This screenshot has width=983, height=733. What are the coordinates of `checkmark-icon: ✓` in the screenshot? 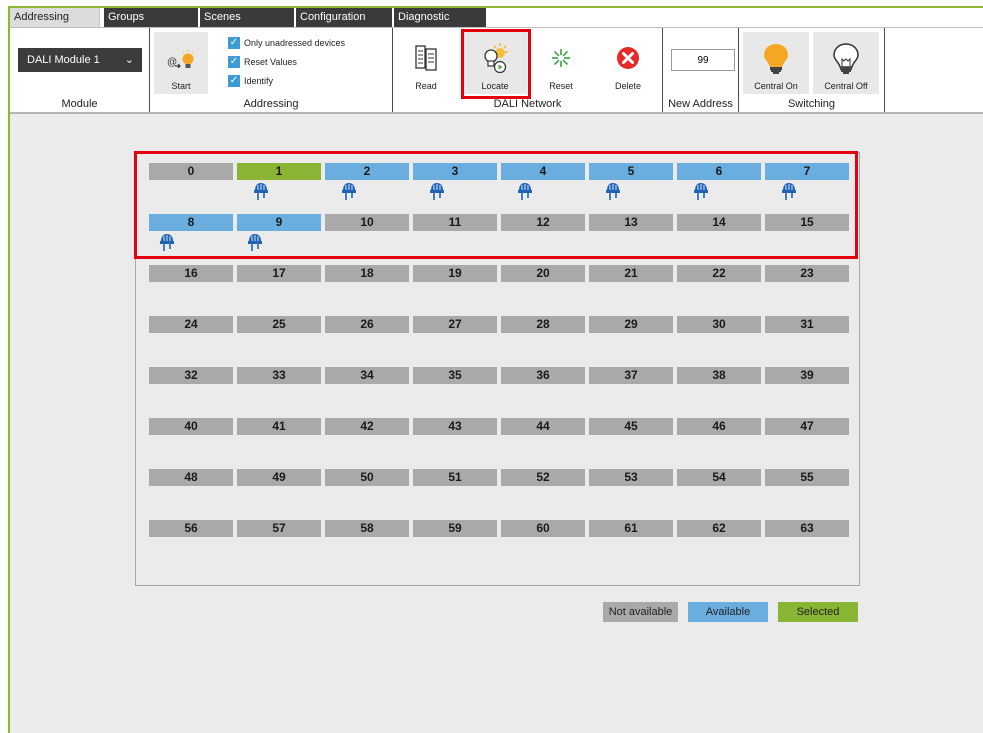 It's located at (234, 81).